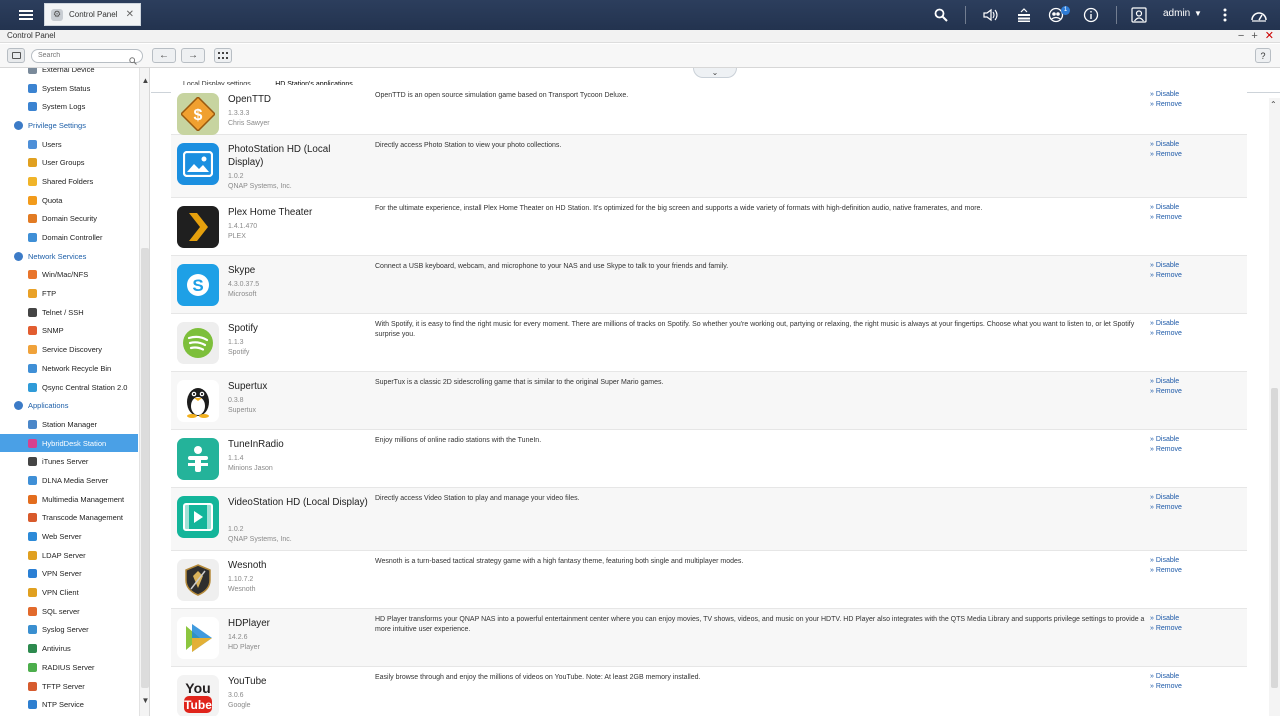 This screenshot has width=1280, height=716. Describe the element at coordinates (69, 536) in the screenshot. I see `sidebar-item: Web Server` at that location.